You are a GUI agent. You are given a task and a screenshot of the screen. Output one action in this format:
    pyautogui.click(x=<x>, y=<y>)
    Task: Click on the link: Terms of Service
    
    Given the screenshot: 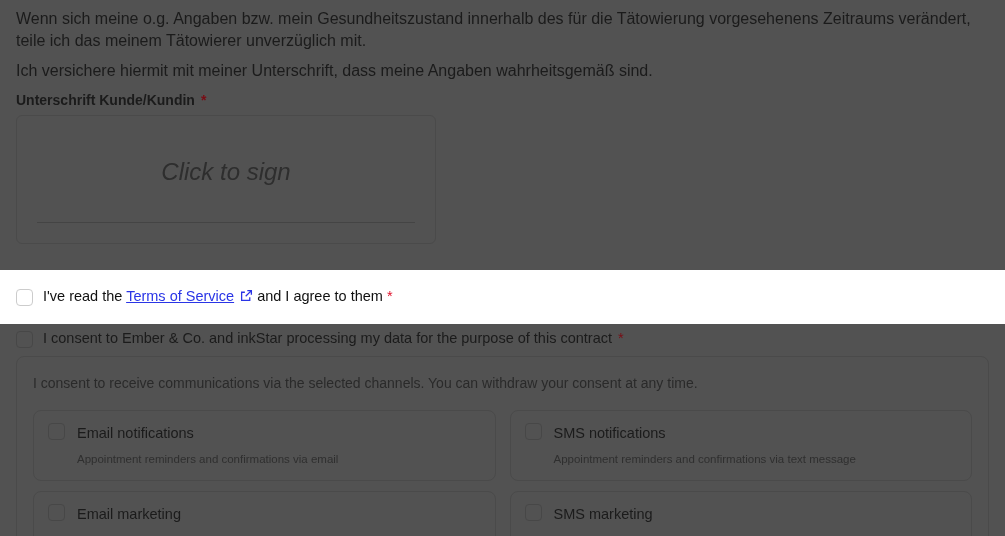 What is the action you would take?
    pyautogui.click(x=190, y=296)
    